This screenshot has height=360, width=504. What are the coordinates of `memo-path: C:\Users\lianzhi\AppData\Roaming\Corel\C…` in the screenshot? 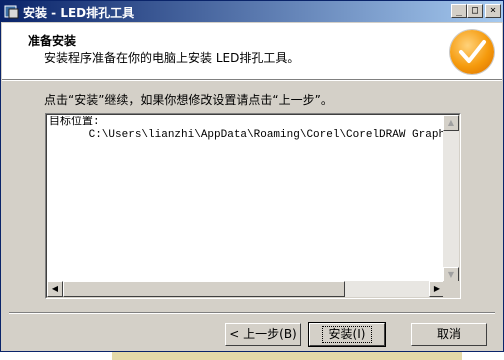 It's located at (247, 135).